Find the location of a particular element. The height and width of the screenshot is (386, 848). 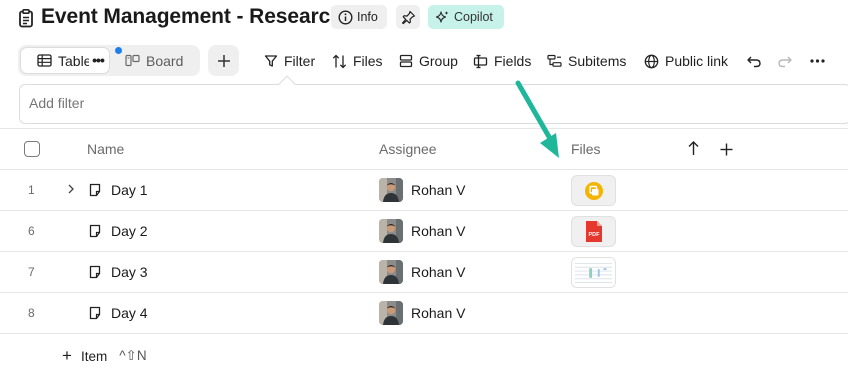

info-icon is located at coordinates (345, 17).